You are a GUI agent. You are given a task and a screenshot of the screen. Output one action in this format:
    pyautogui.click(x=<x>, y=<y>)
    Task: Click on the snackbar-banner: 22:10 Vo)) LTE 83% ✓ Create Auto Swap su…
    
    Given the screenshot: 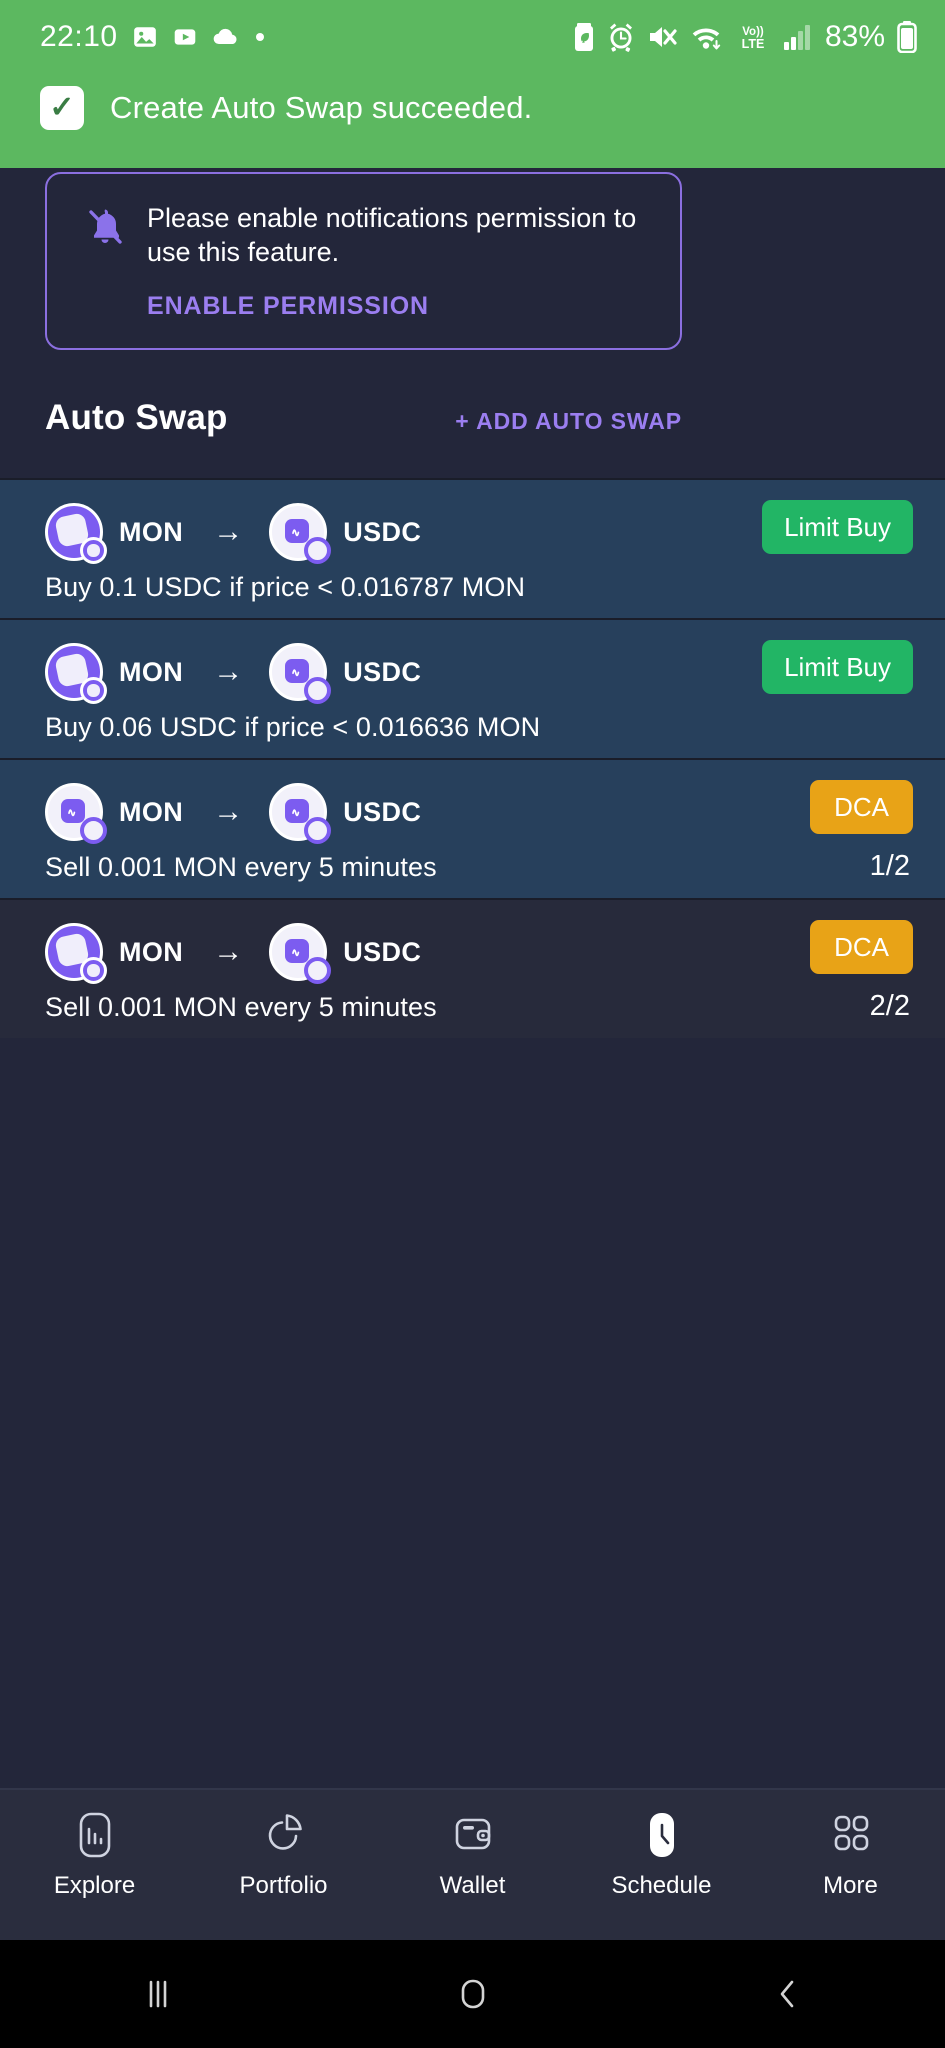 What is the action you would take?
    pyautogui.click(x=472, y=84)
    